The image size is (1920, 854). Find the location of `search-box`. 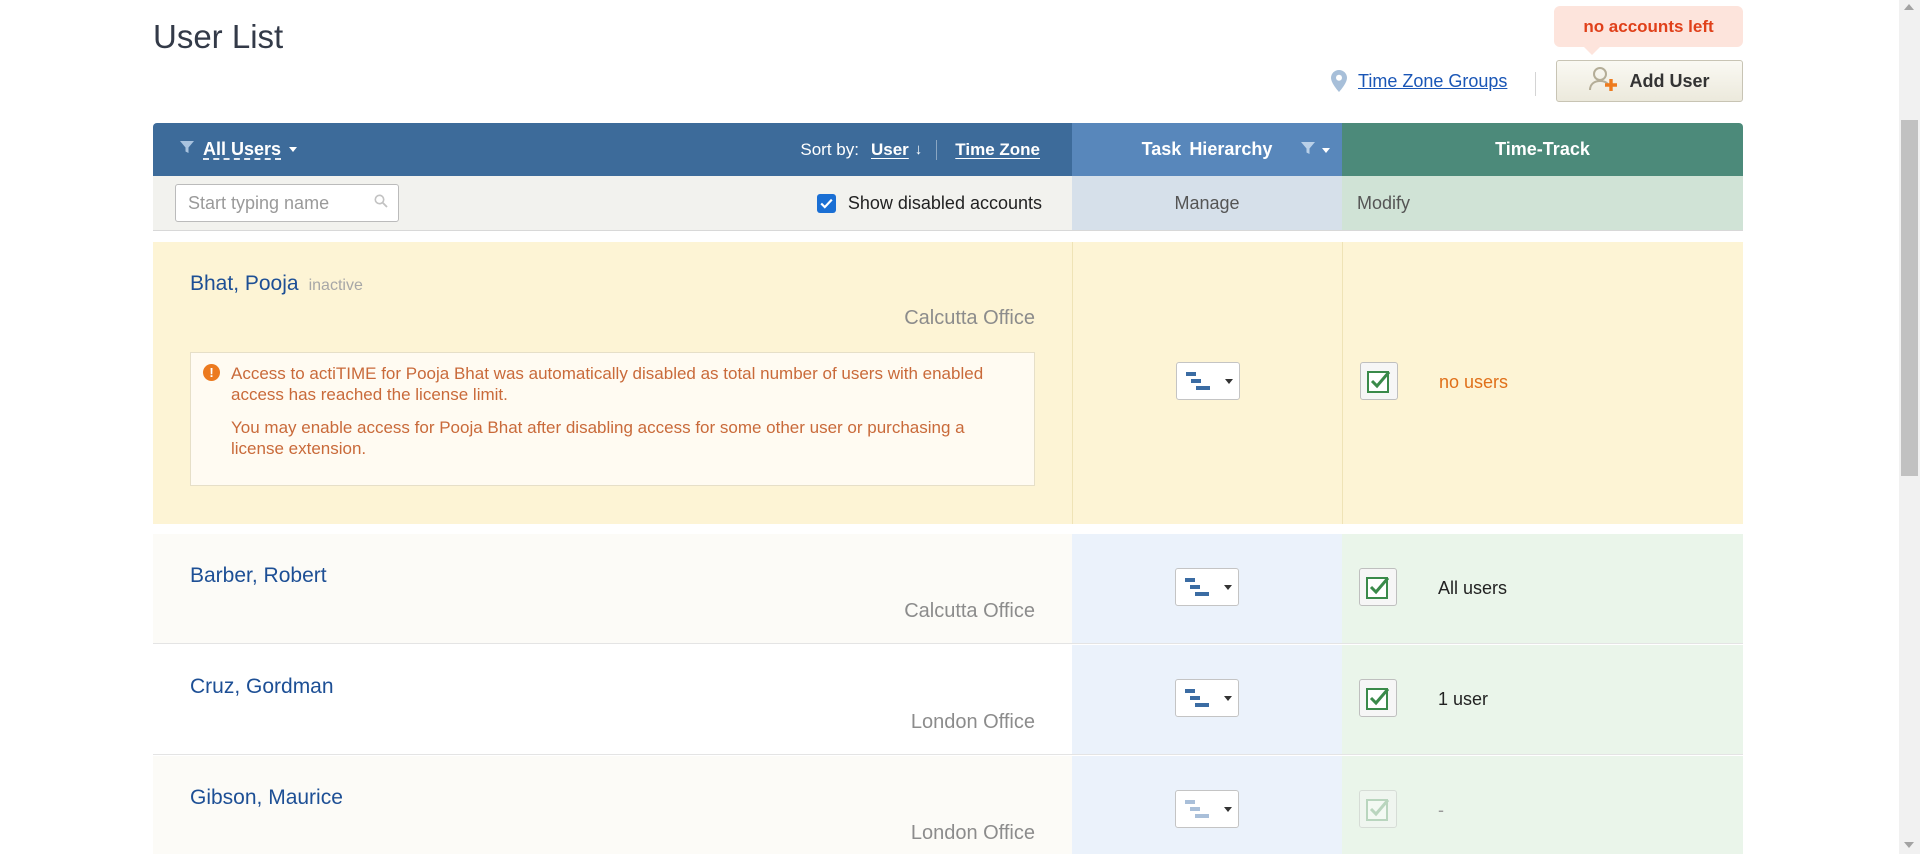

search-box is located at coordinates (287, 203).